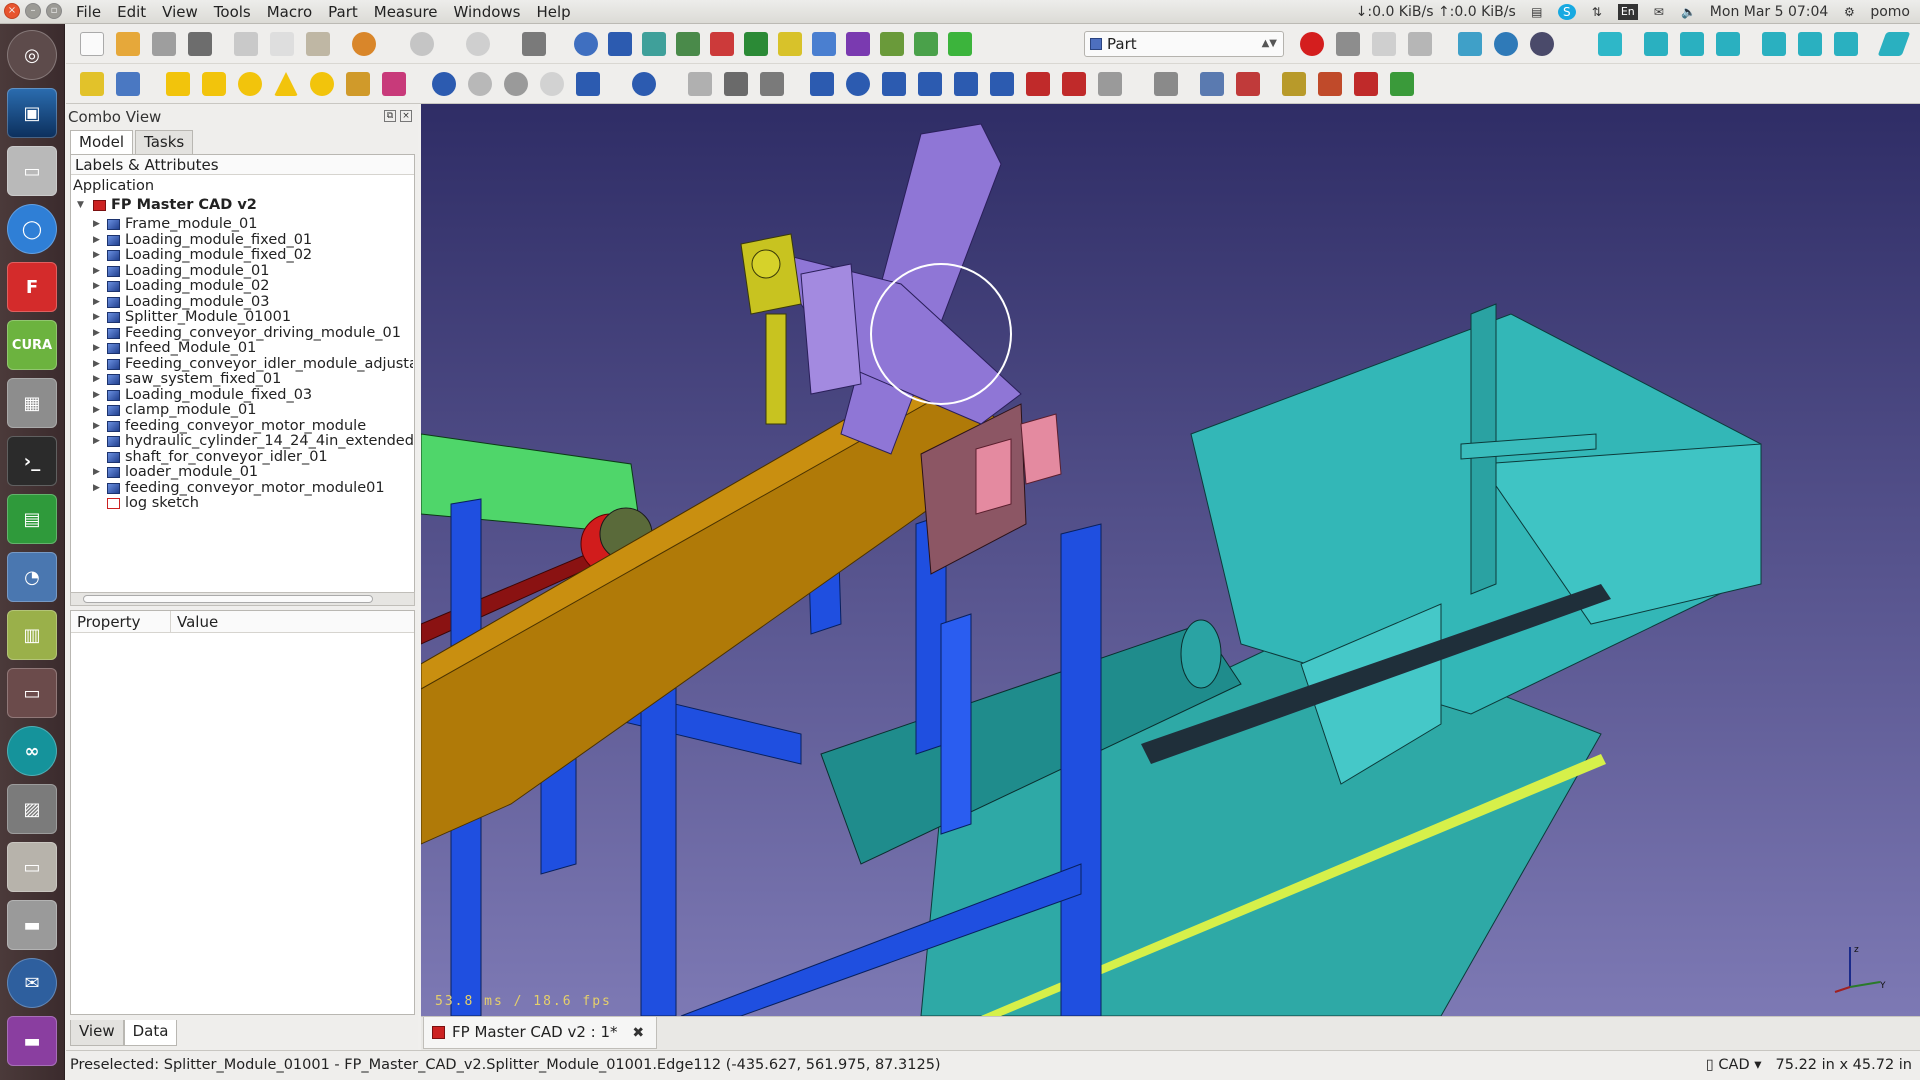 Image resolution: width=1920 pixels, height=1080 pixels. I want to click on presentation-icon: ▬, so click(32, 1041).